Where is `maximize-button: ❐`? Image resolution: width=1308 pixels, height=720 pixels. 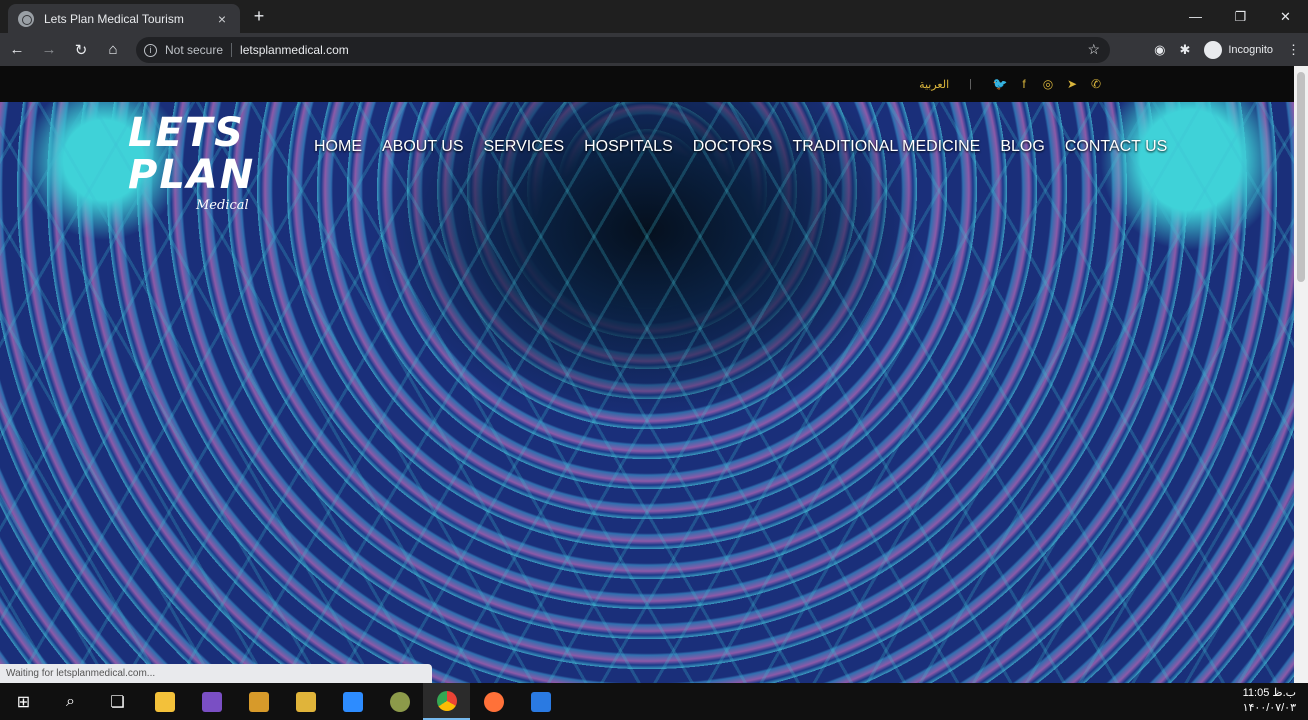
maximize-button: ❐ is located at coordinates (1240, 16).